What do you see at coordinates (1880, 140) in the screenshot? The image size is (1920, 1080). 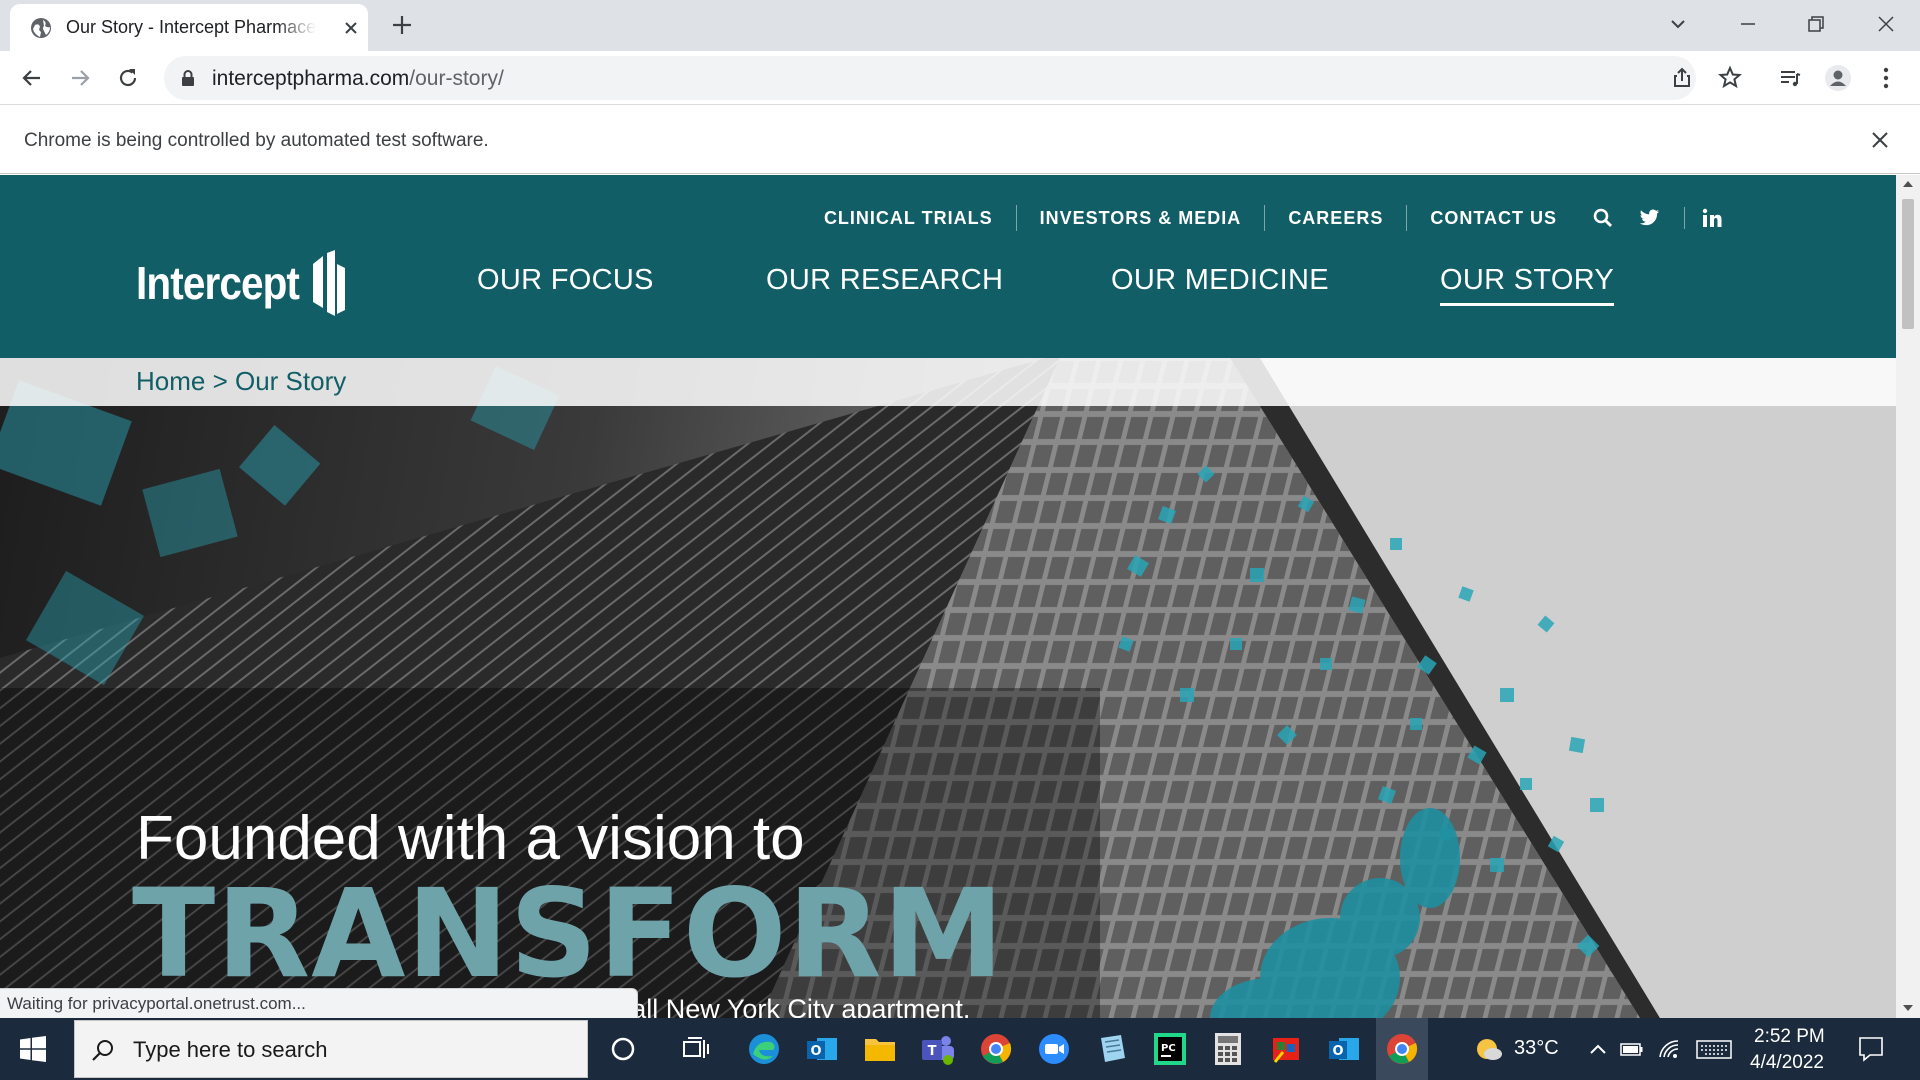 I see `close-infobar-icon` at bounding box center [1880, 140].